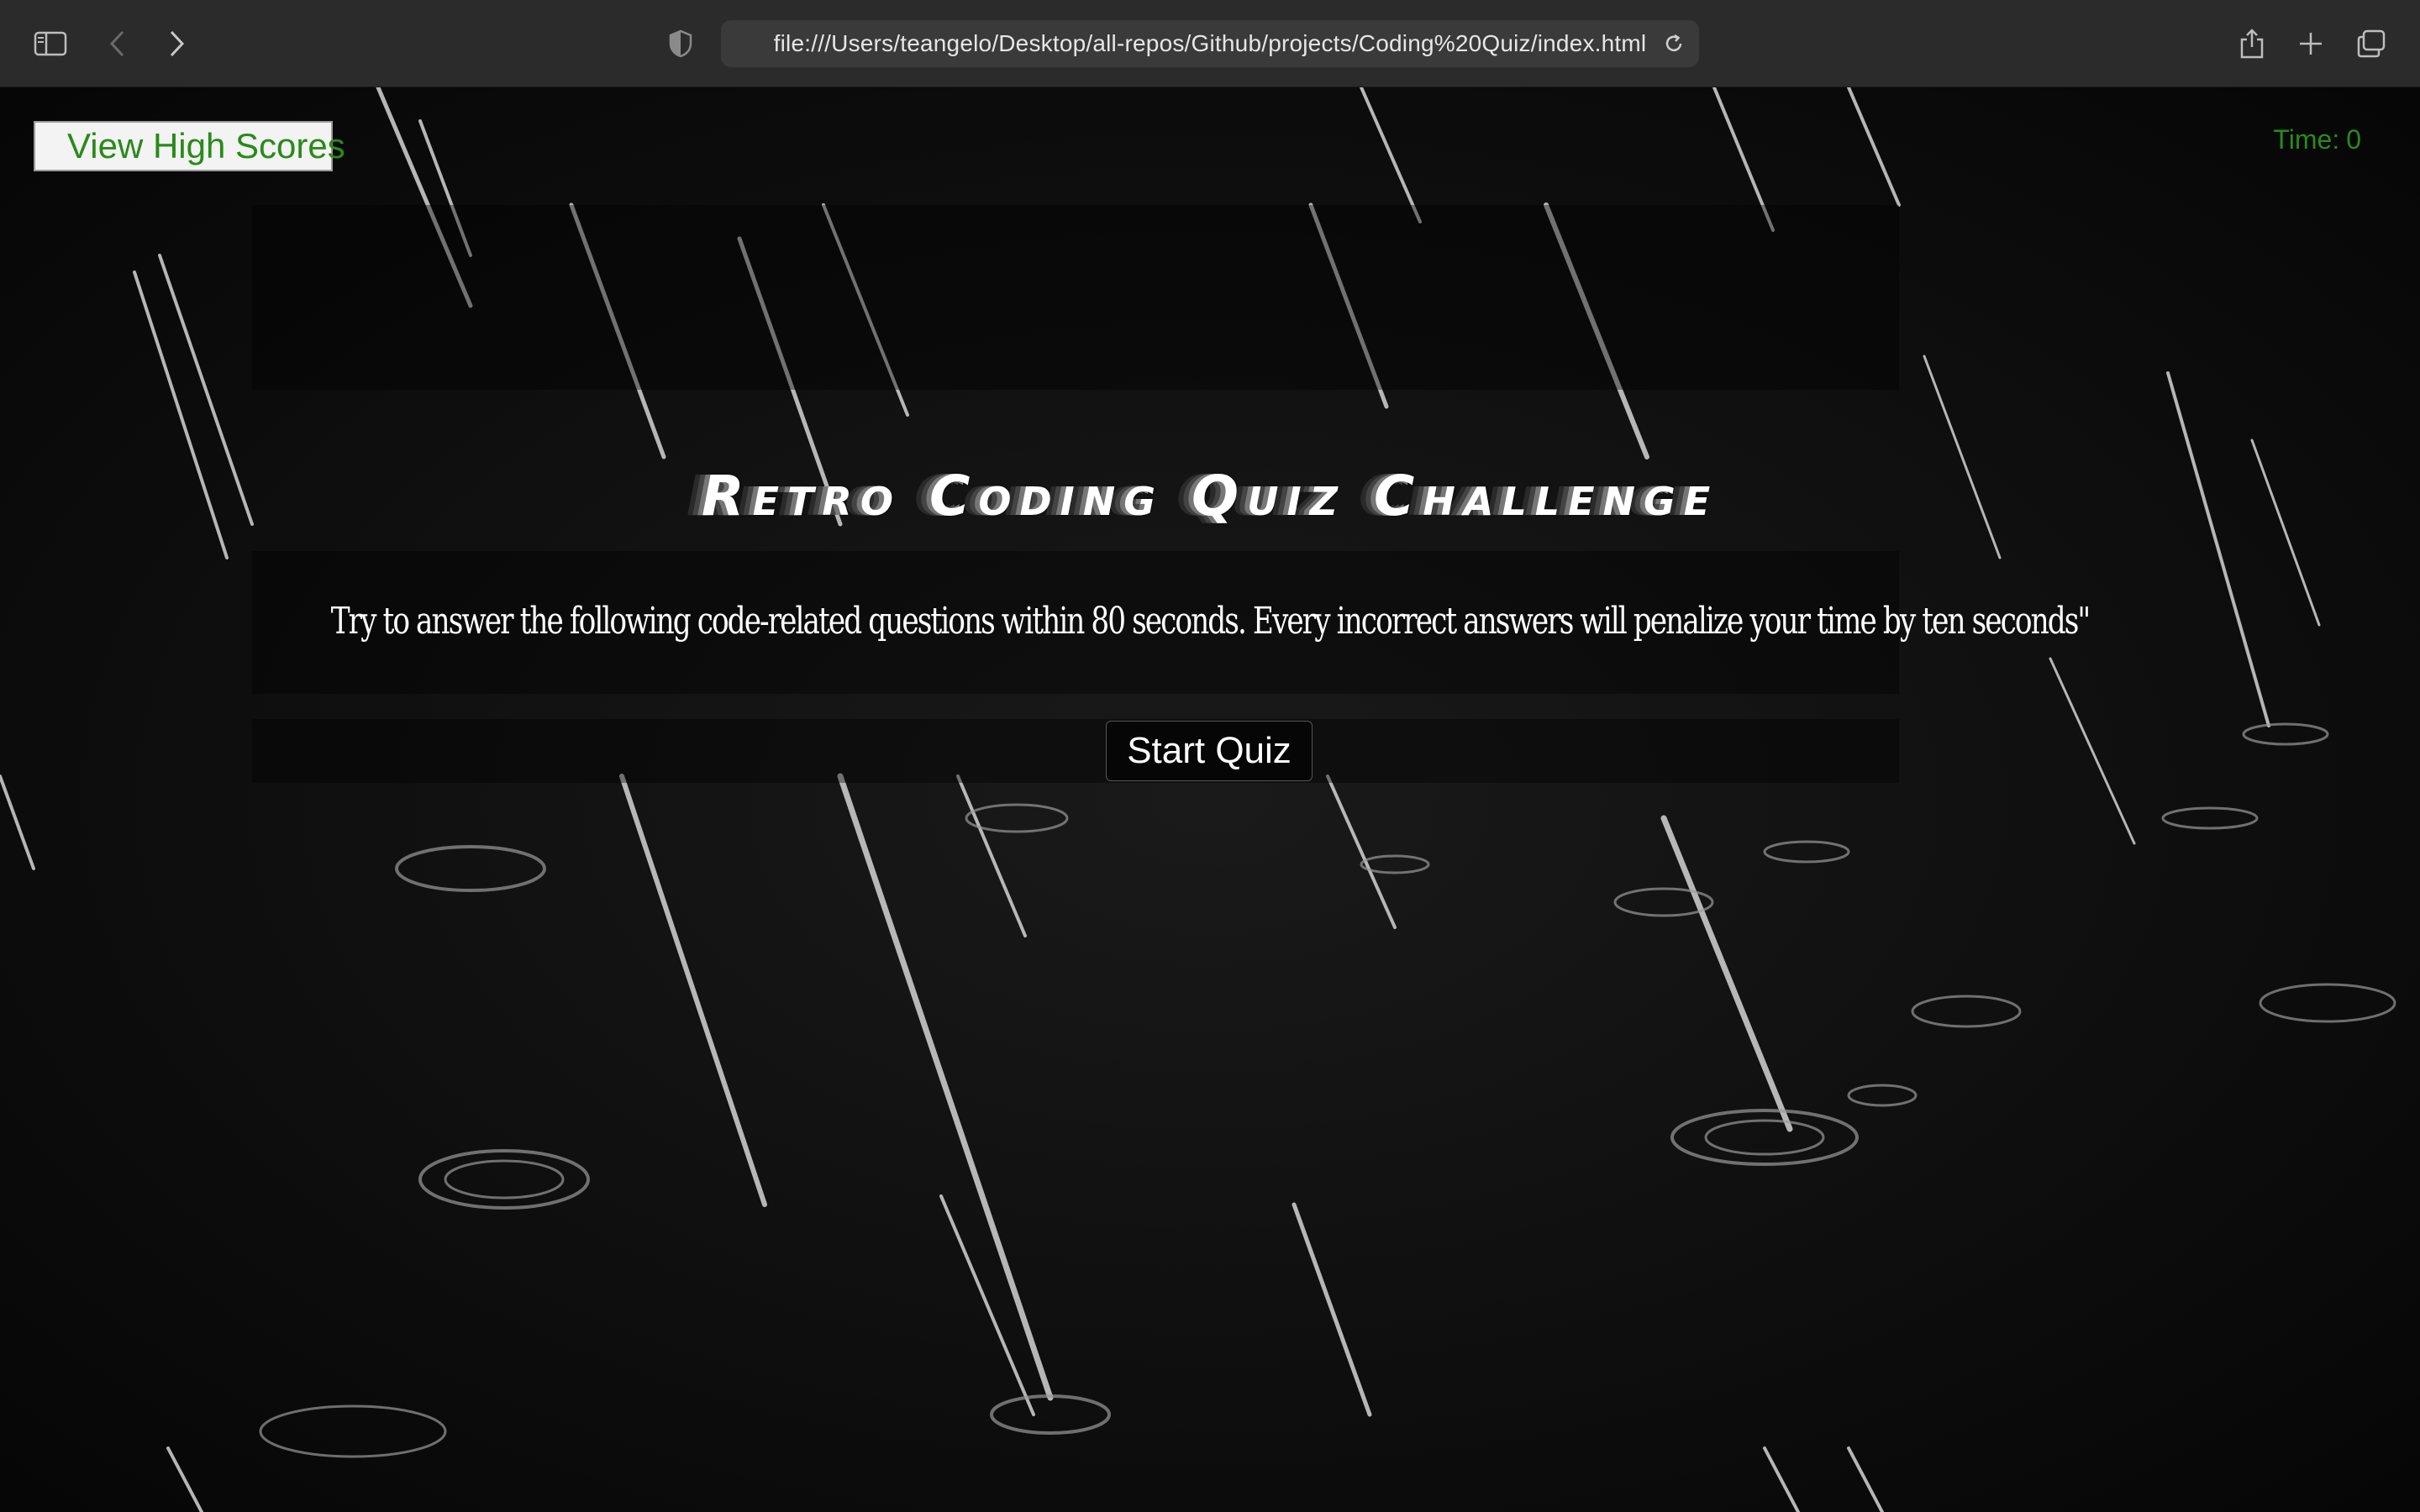 This screenshot has height=1512, width=2420. What do you see at coordinates (680, 44) in the screenshot?
I see `shield-icon` at bounding box center [680, 44].